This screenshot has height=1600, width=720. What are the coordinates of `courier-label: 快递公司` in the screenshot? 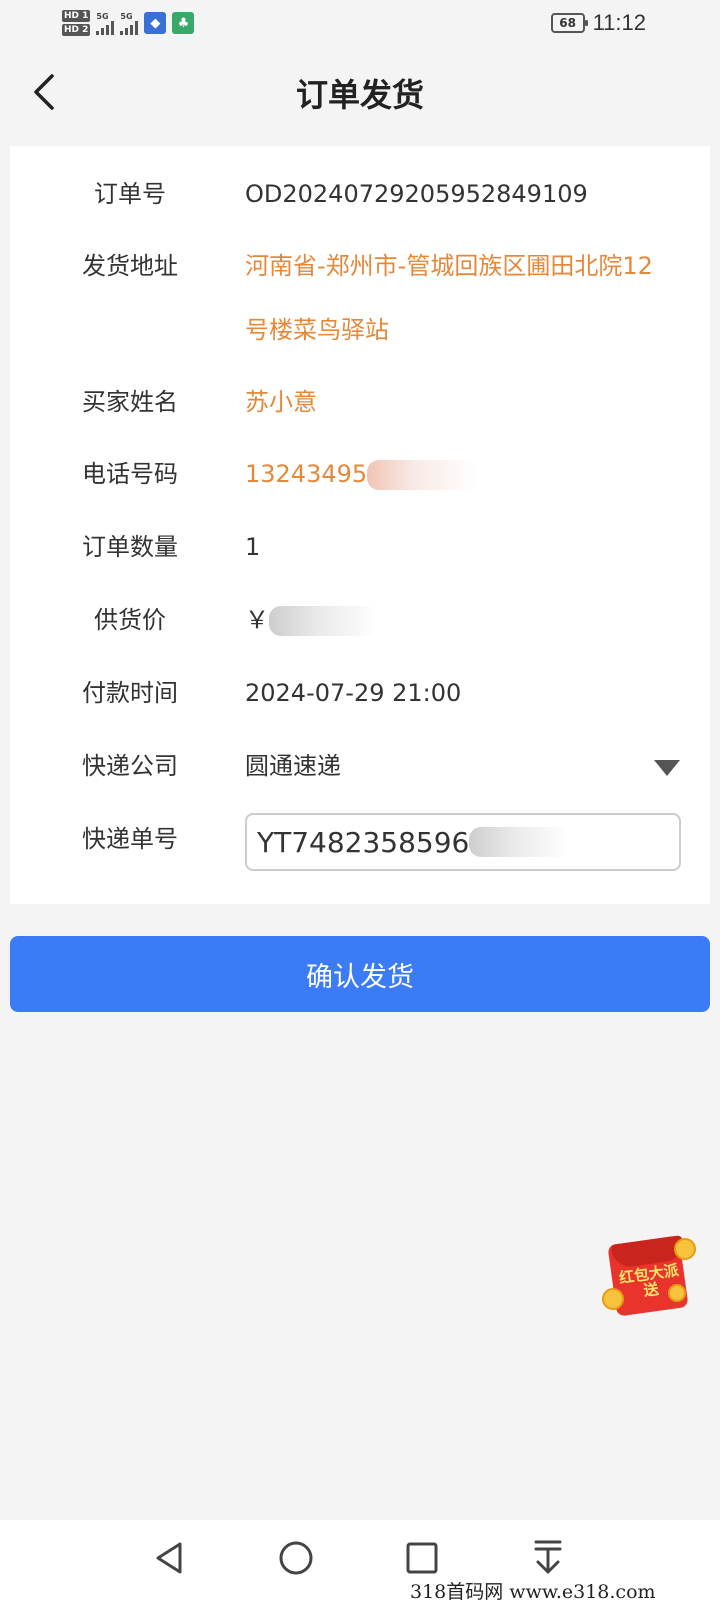 It's located at (130, 766).